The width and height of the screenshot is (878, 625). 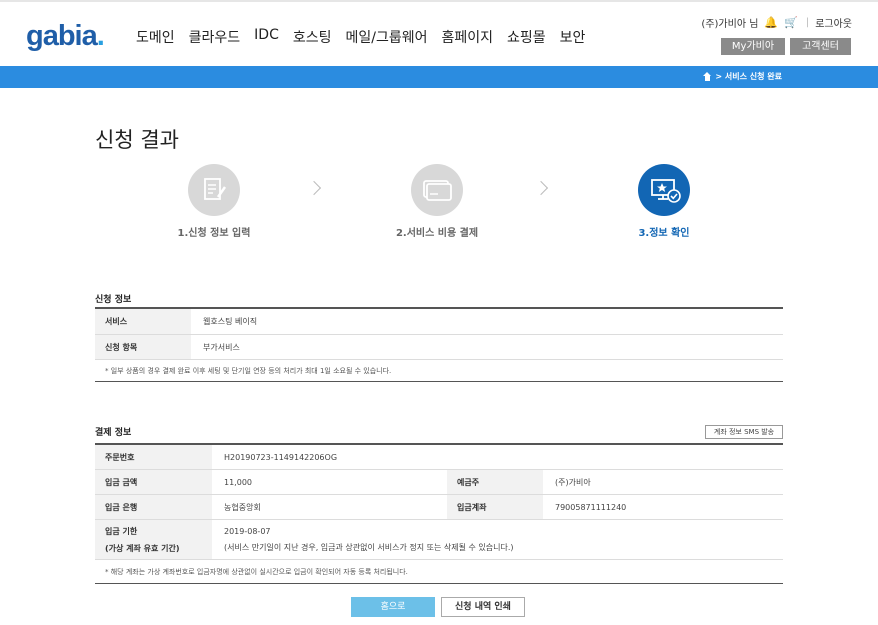 I want to click on nav-mail-groupware: 메일/그룹웨어, so click(x=387, y=37).